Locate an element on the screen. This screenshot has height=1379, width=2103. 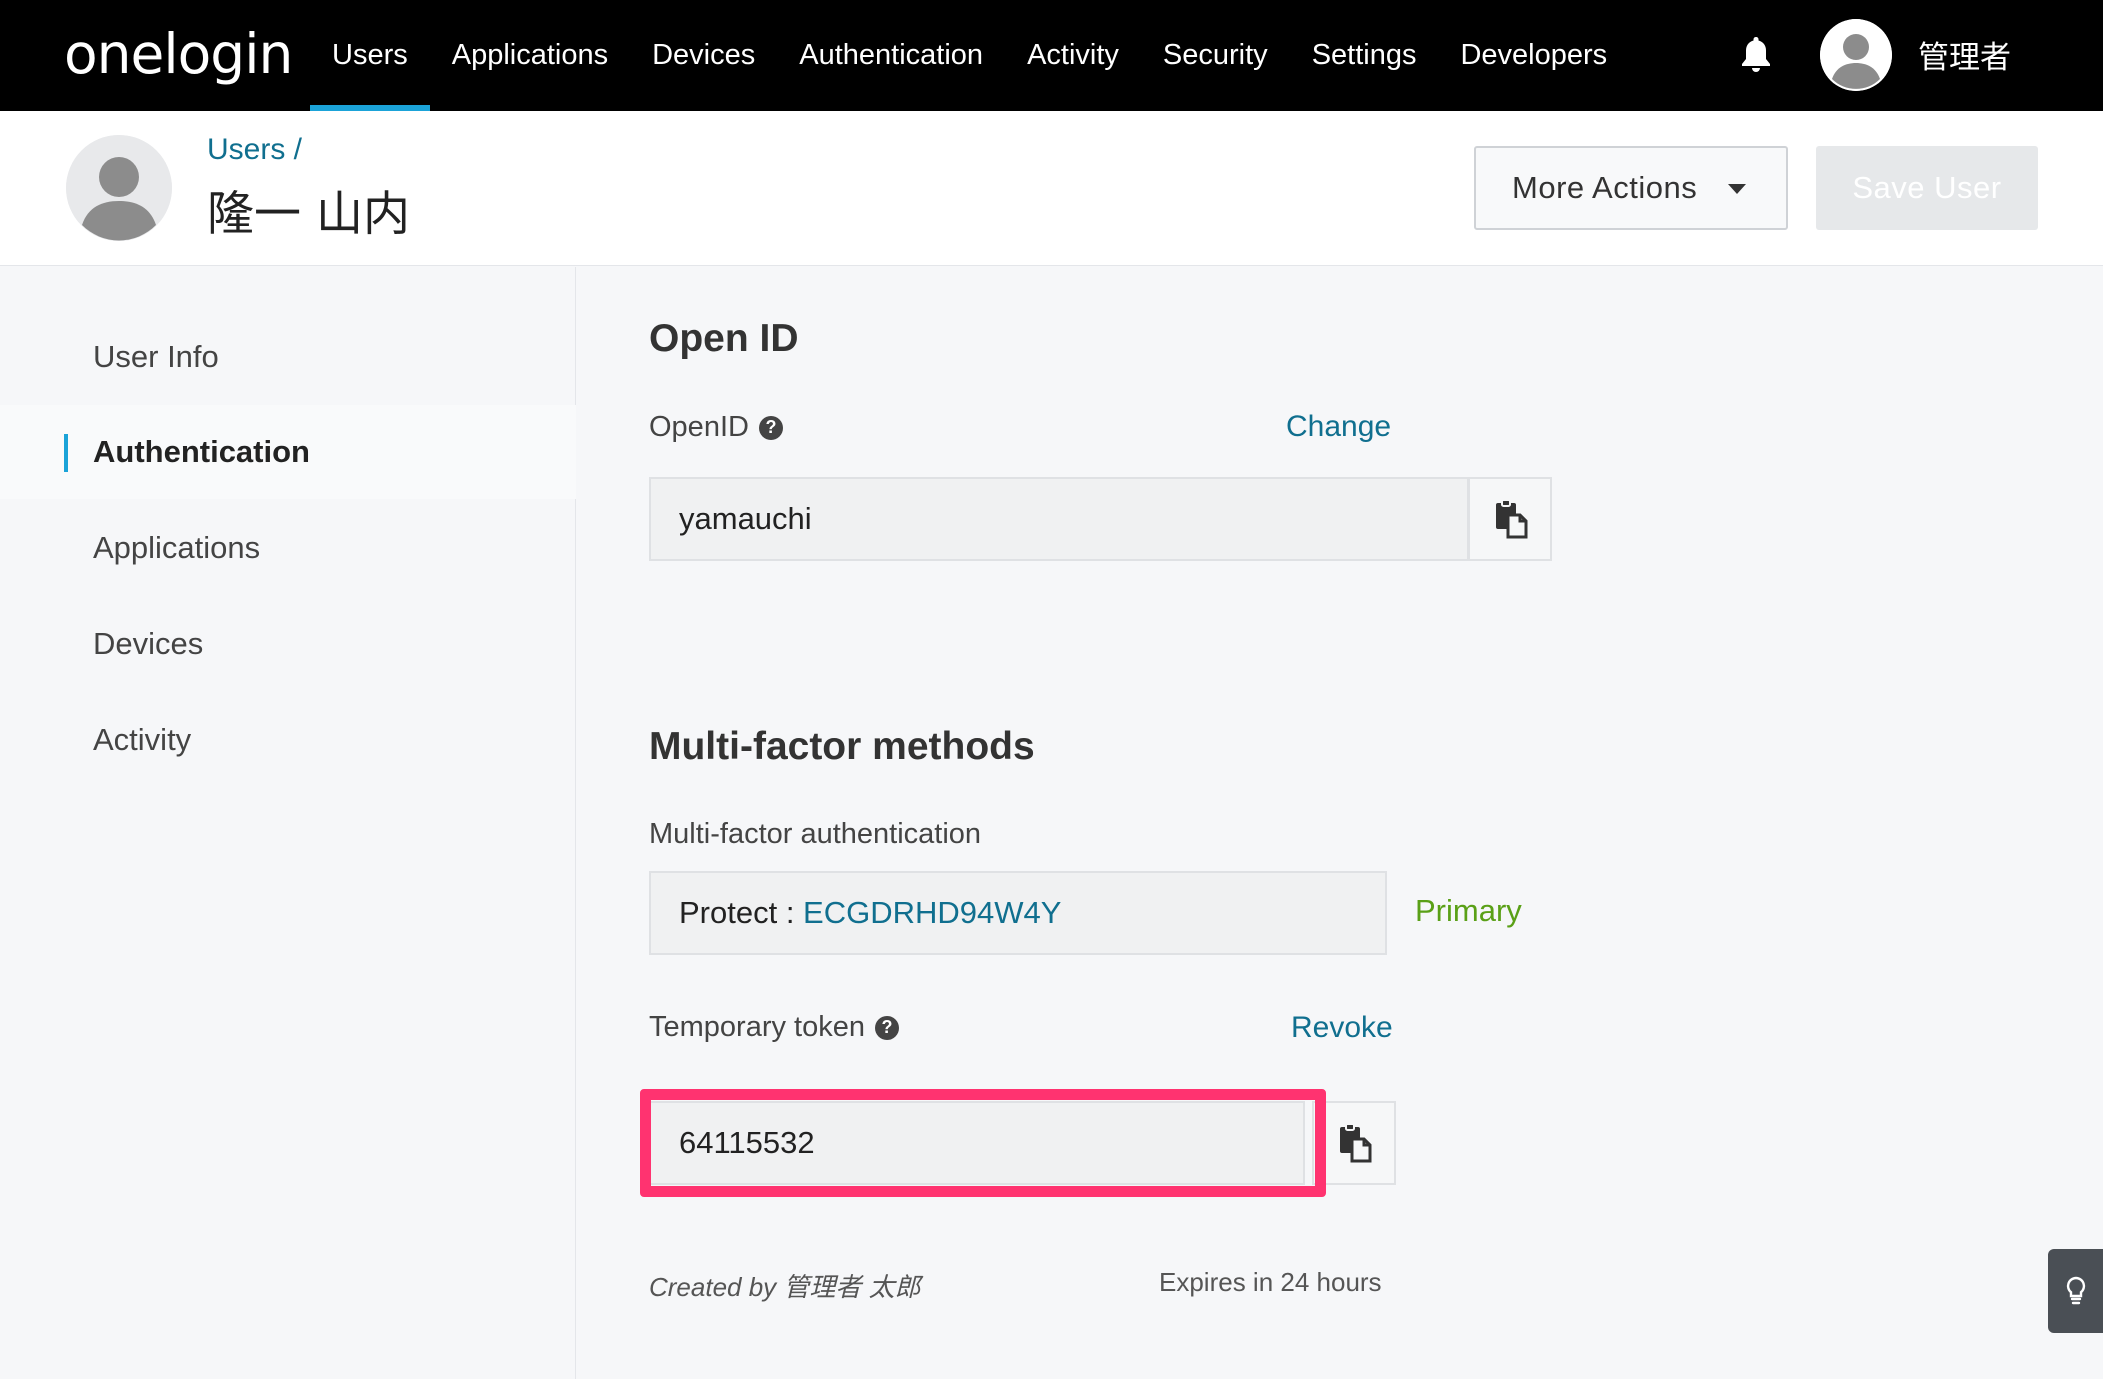
hint-button is located at coordinates (2075, 1291).